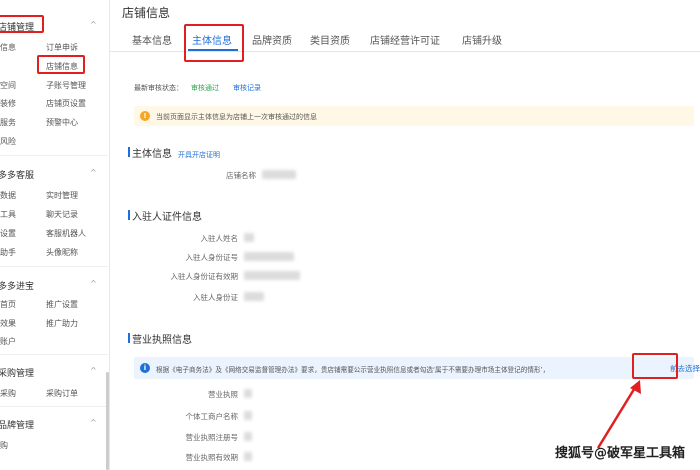 The height and width of the screenshot is (470, 700). What do you see at coordinates (22, 24) in the screenshot?
I see `highlight-box-shop-management` at bounding box center [22, 24].